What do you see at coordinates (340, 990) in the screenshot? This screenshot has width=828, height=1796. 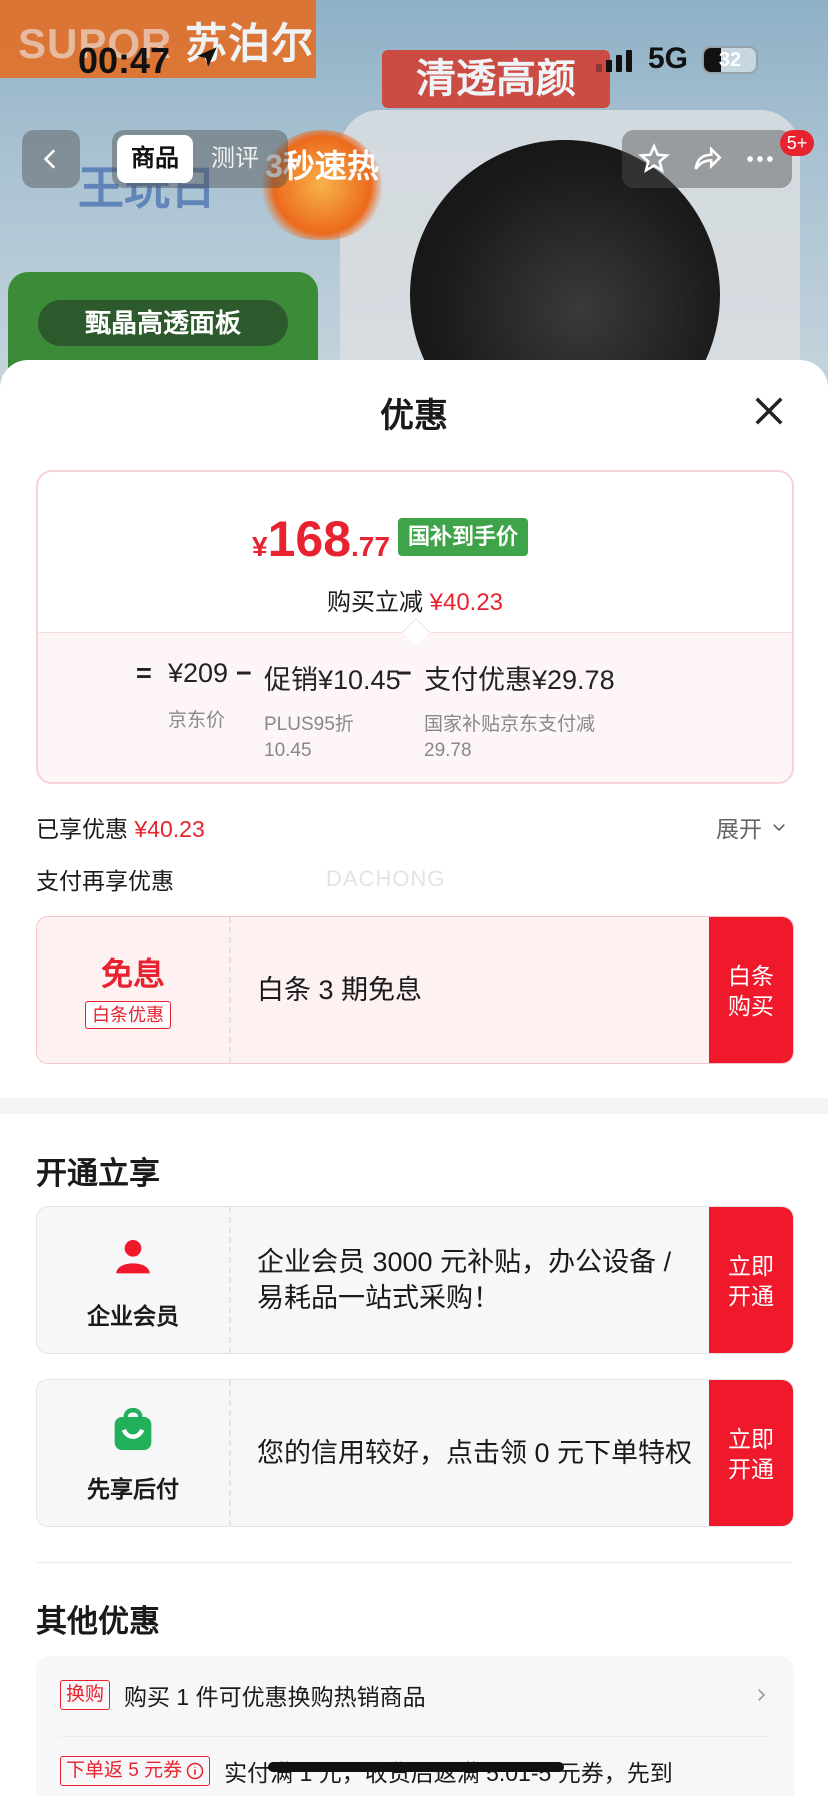 I see `baitiao-desc: 白条 3 期免息` at bounding box center [340, 990].